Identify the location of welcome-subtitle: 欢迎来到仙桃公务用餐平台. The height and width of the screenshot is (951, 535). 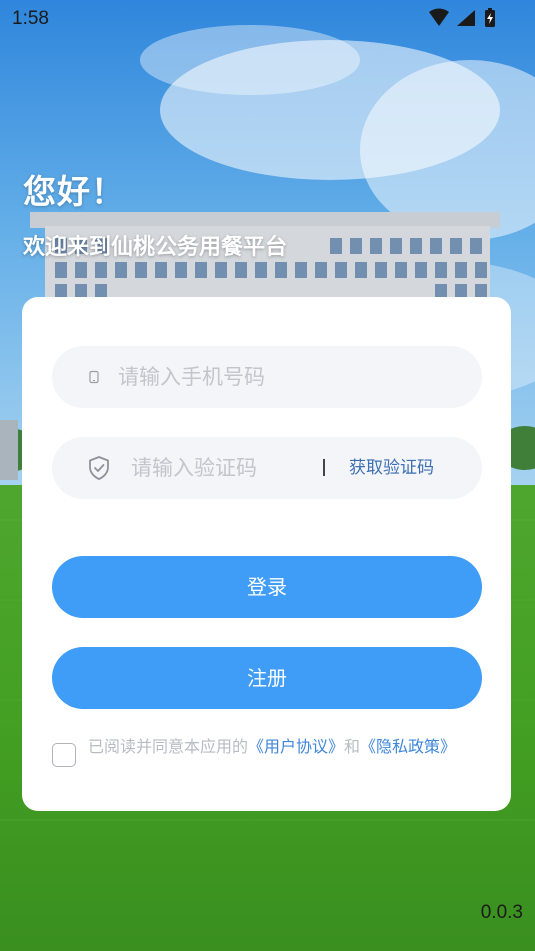
(155, 247).